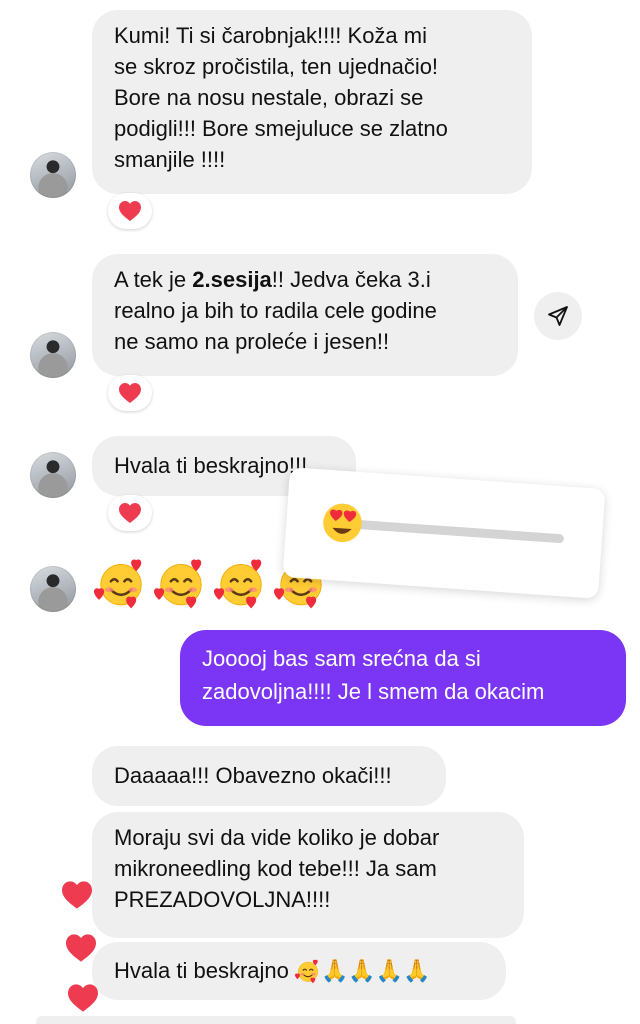  Describe the element at coordinates (275, 868) in the screenshot. I see `message-text: mikroneedling kod tebe!!! Ja sam` at that location.